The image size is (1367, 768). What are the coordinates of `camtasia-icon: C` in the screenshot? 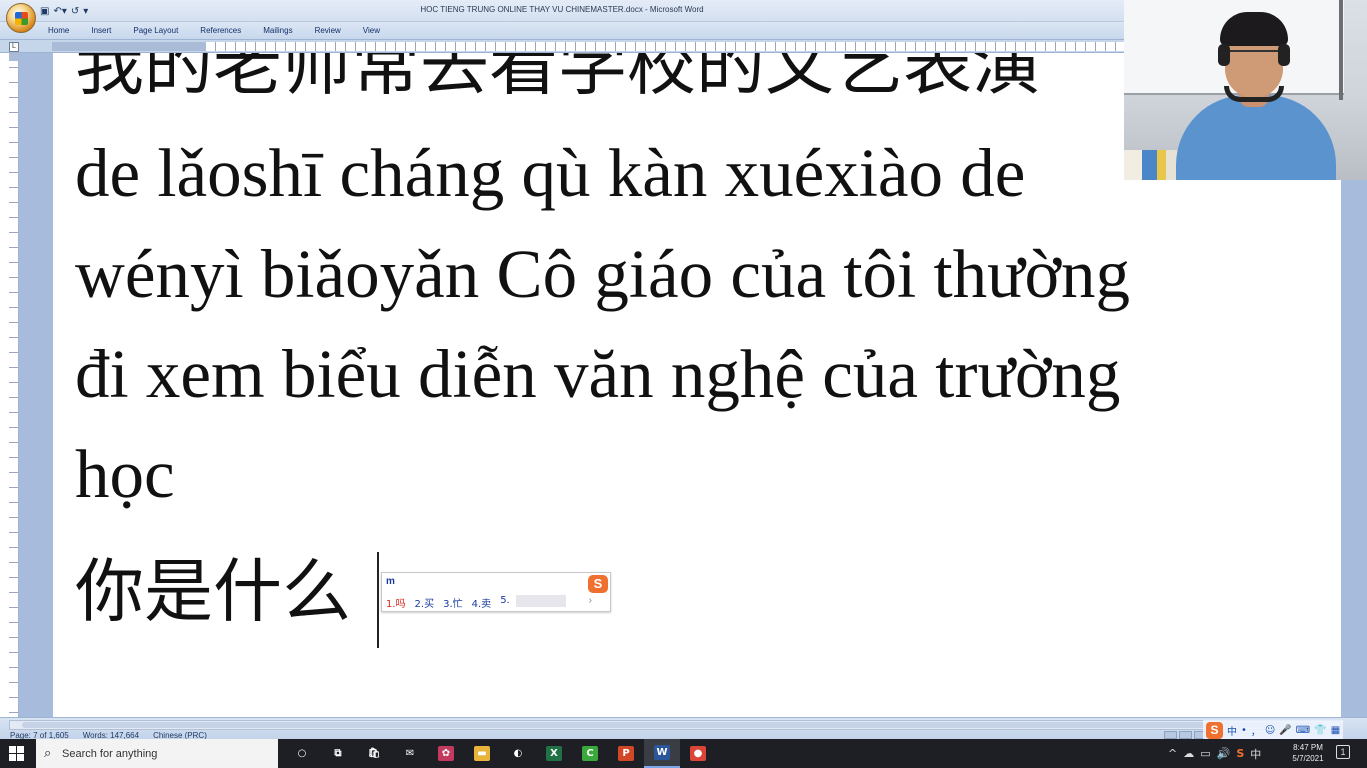 It's located at (590, 753).